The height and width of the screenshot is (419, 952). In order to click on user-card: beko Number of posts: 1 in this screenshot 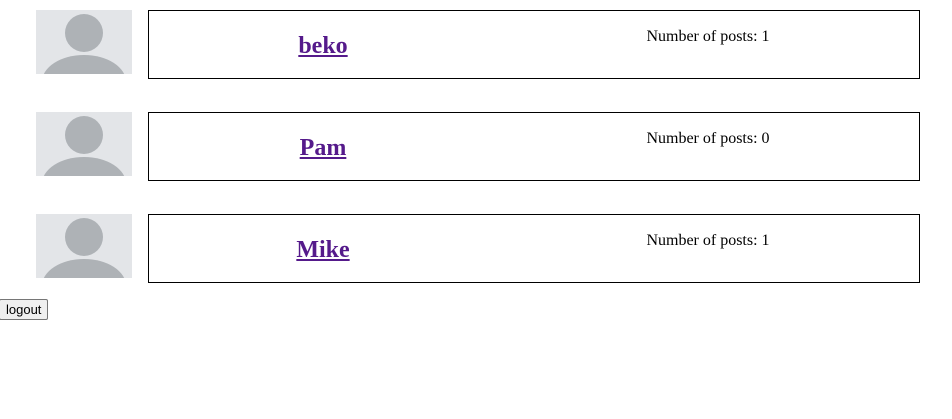, I will do `click(534, 44)`.